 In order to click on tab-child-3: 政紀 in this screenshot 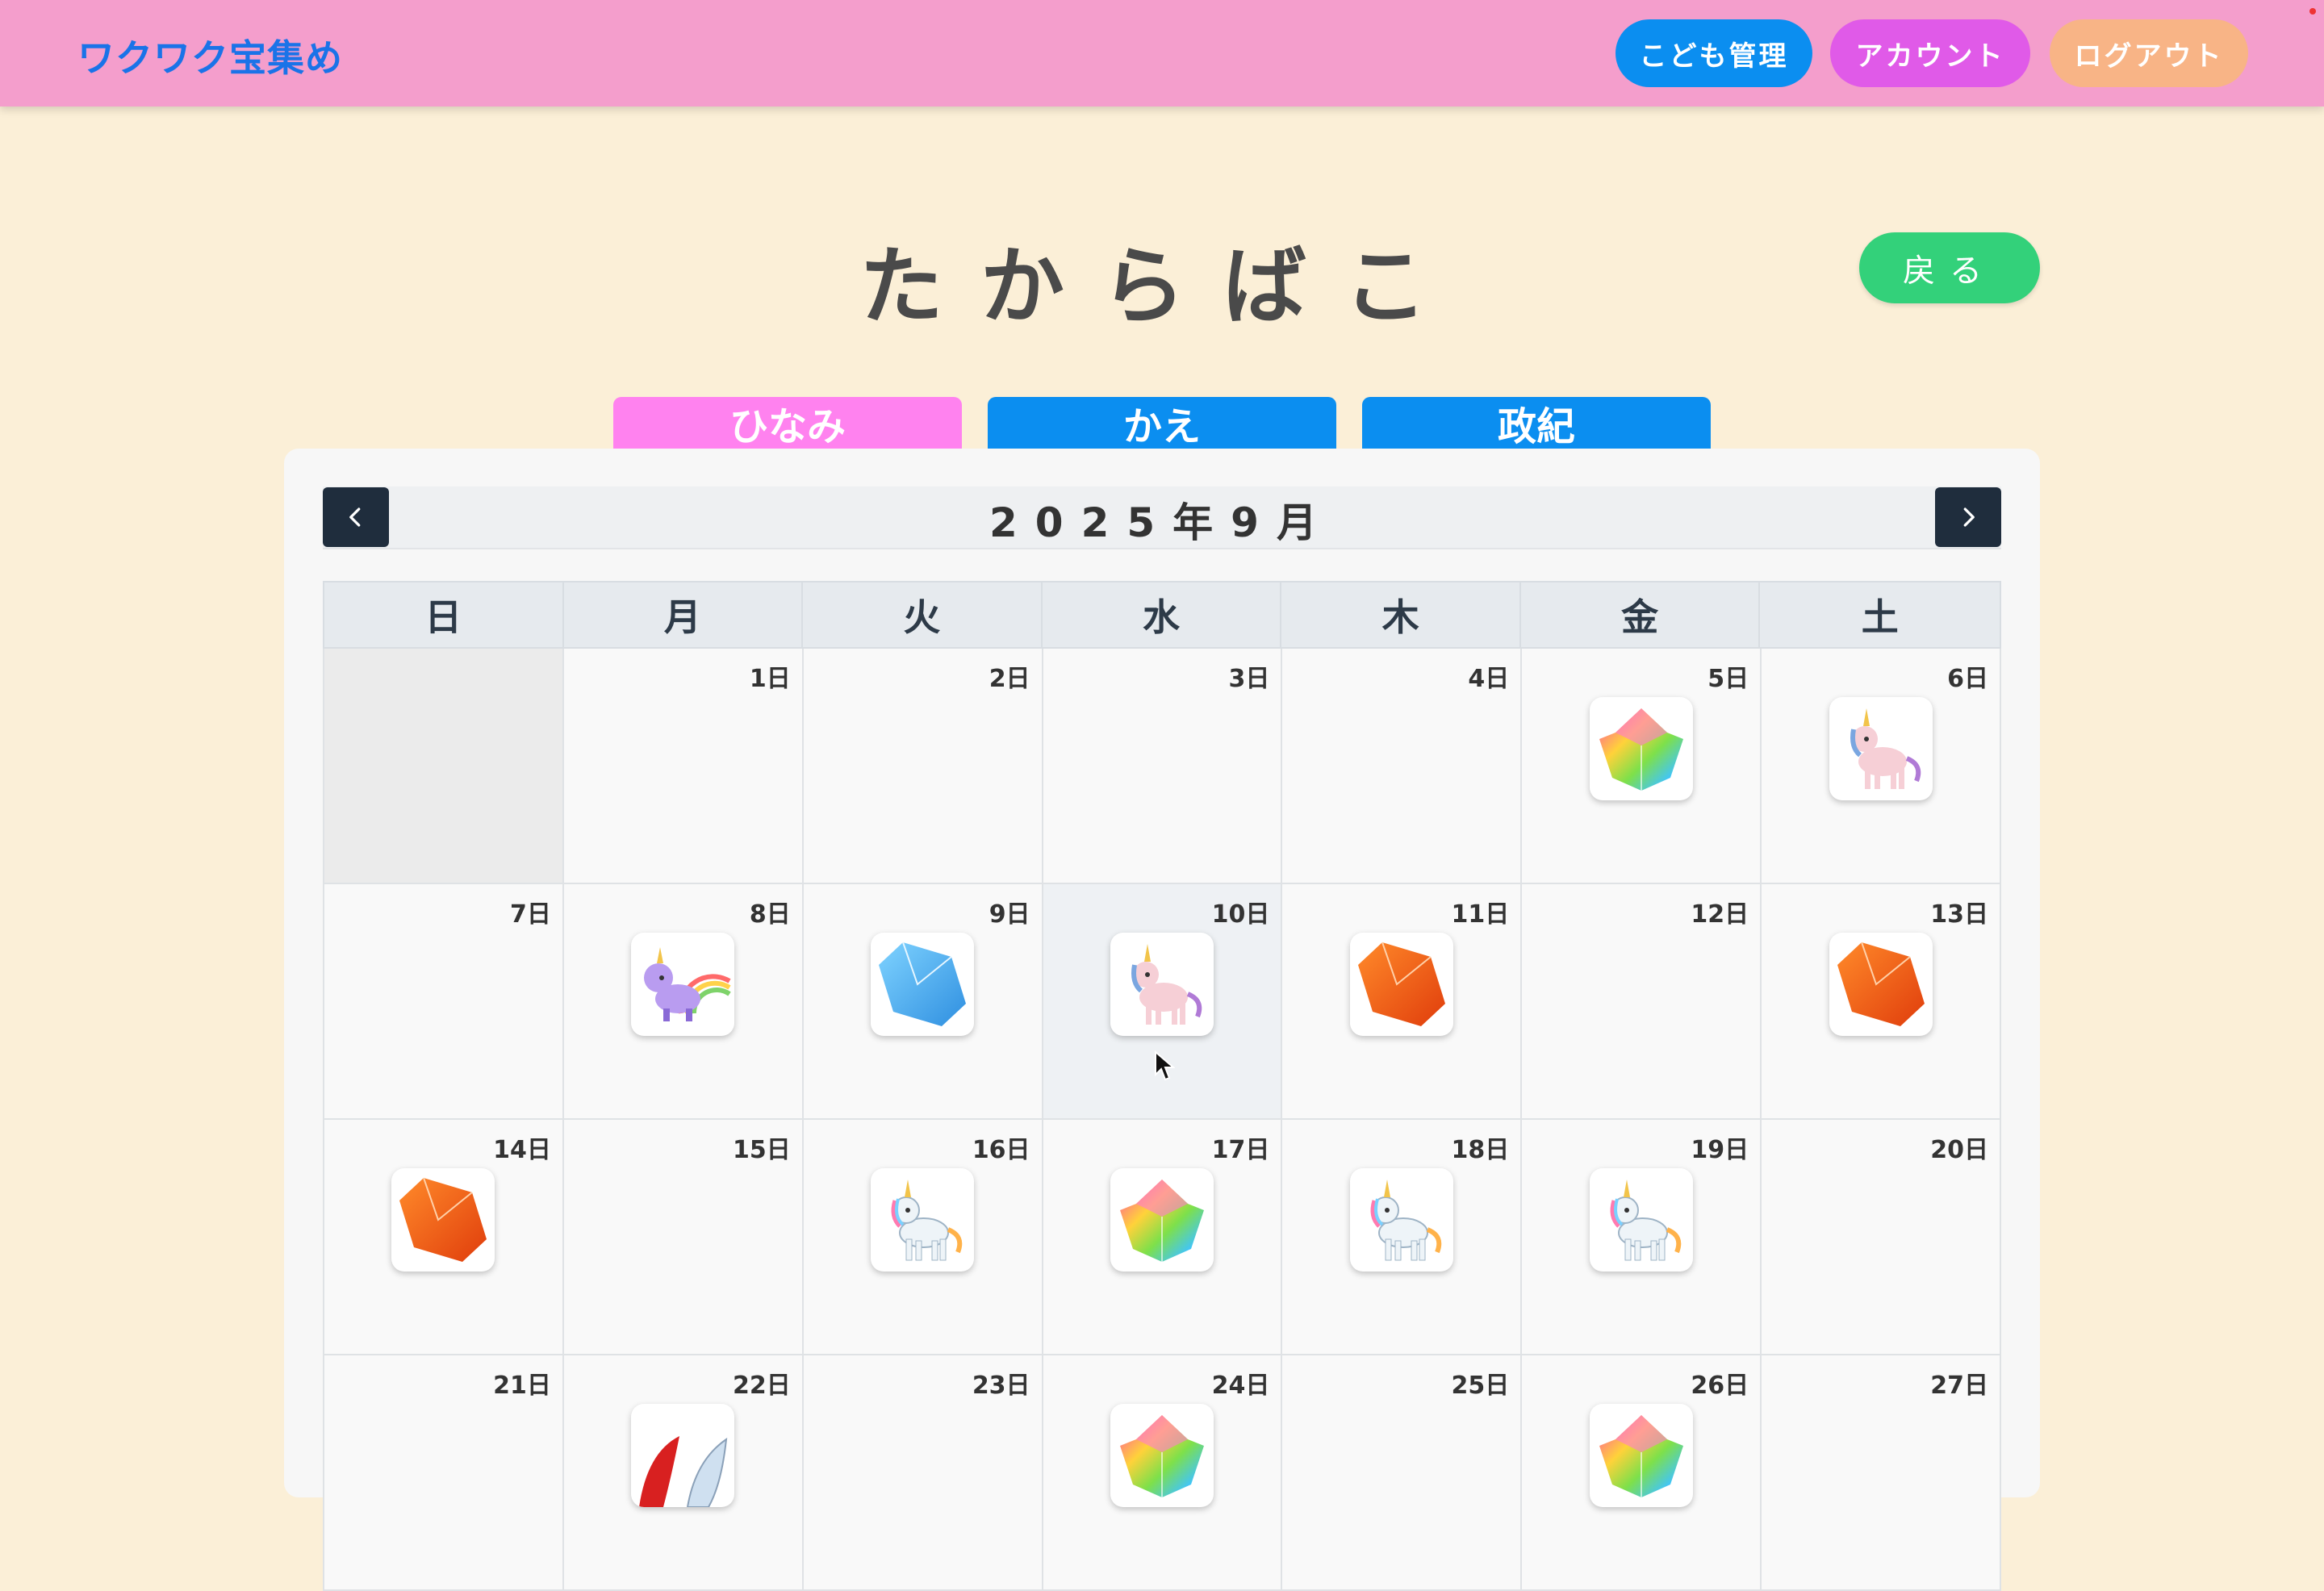, I will do `click(1536, 423)`.